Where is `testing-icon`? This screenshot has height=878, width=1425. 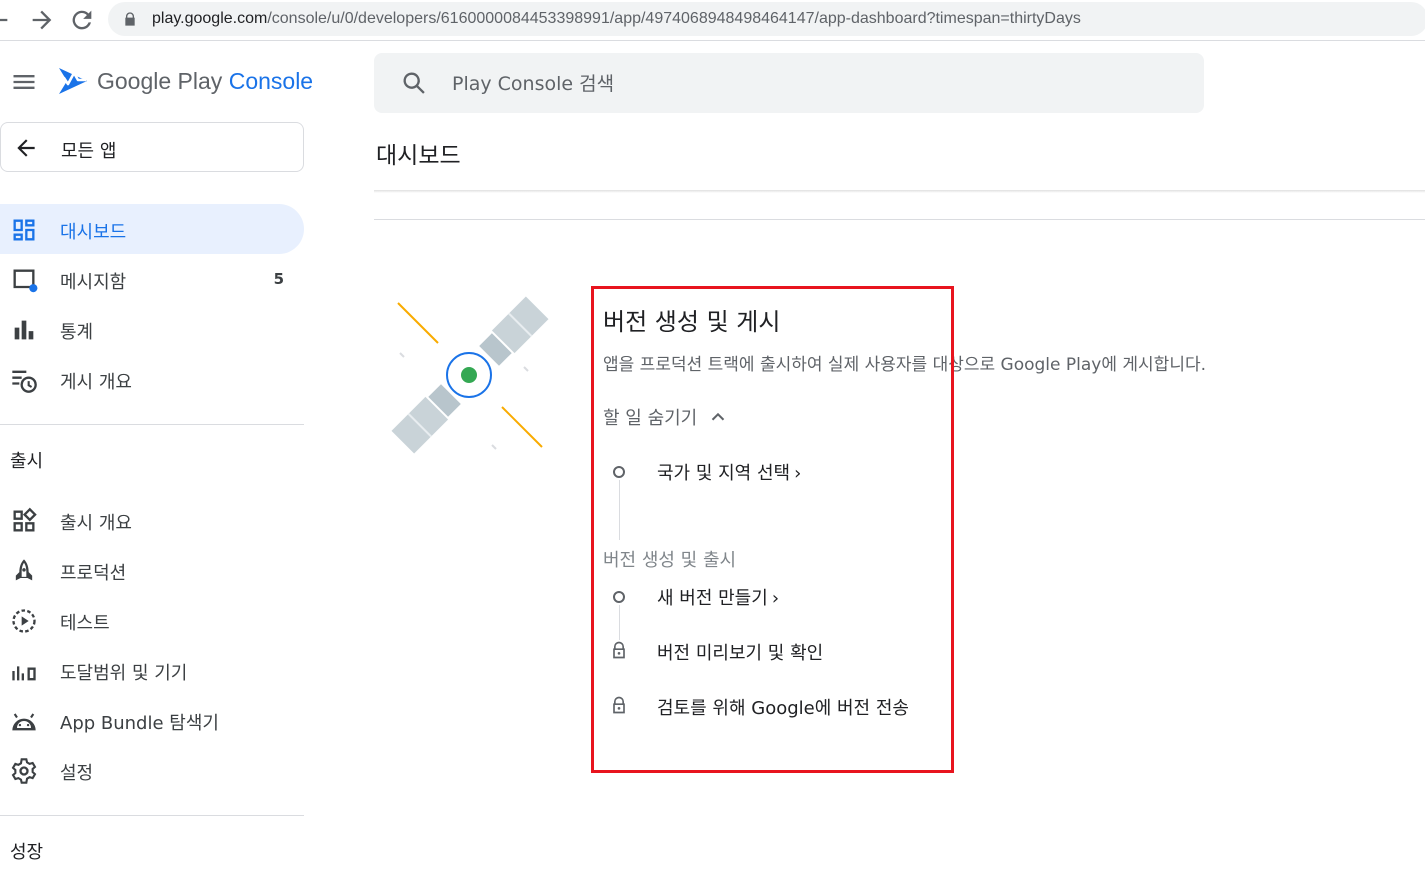 testing-icon is located at coordinates (24, 621).